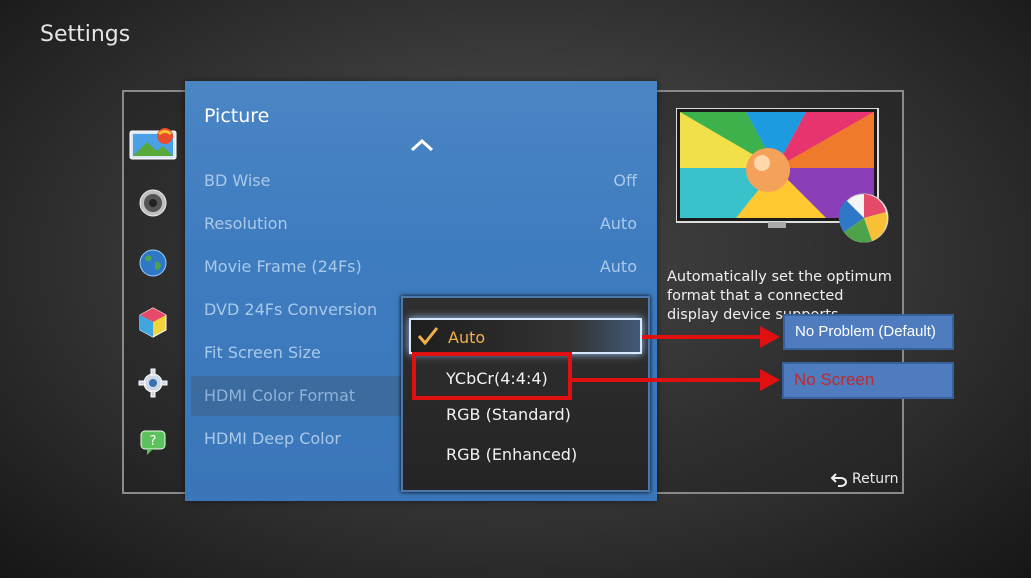 This screenshot has width=1031, height=578. I want to click on callout-no-screen: No Screen, so click(868, 380).